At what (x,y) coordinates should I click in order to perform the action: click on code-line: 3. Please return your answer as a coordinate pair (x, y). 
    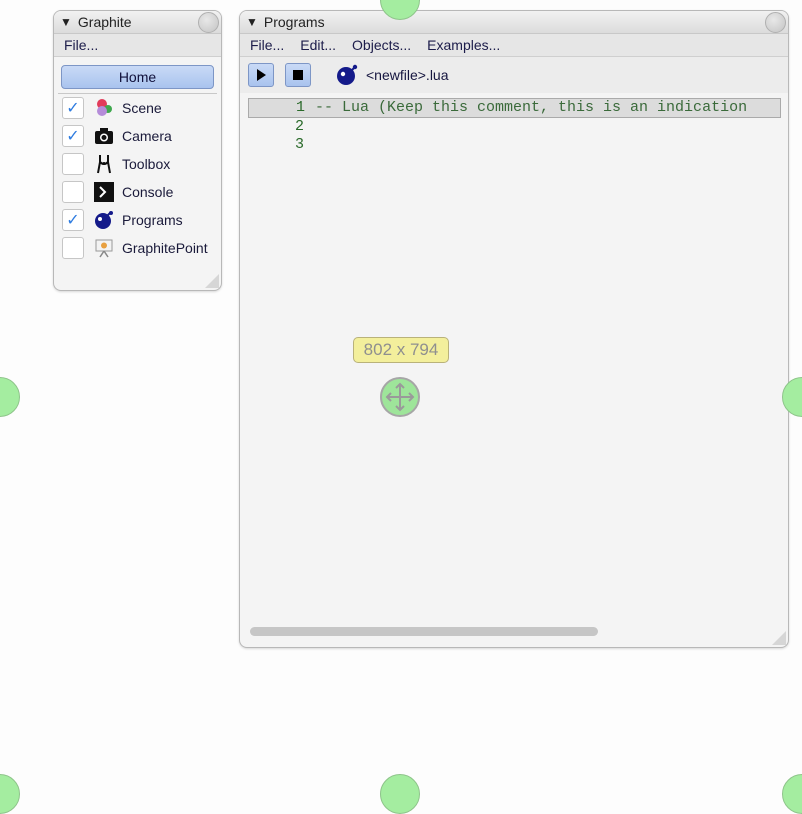
    Looking at the image, I should click on (514, 145).